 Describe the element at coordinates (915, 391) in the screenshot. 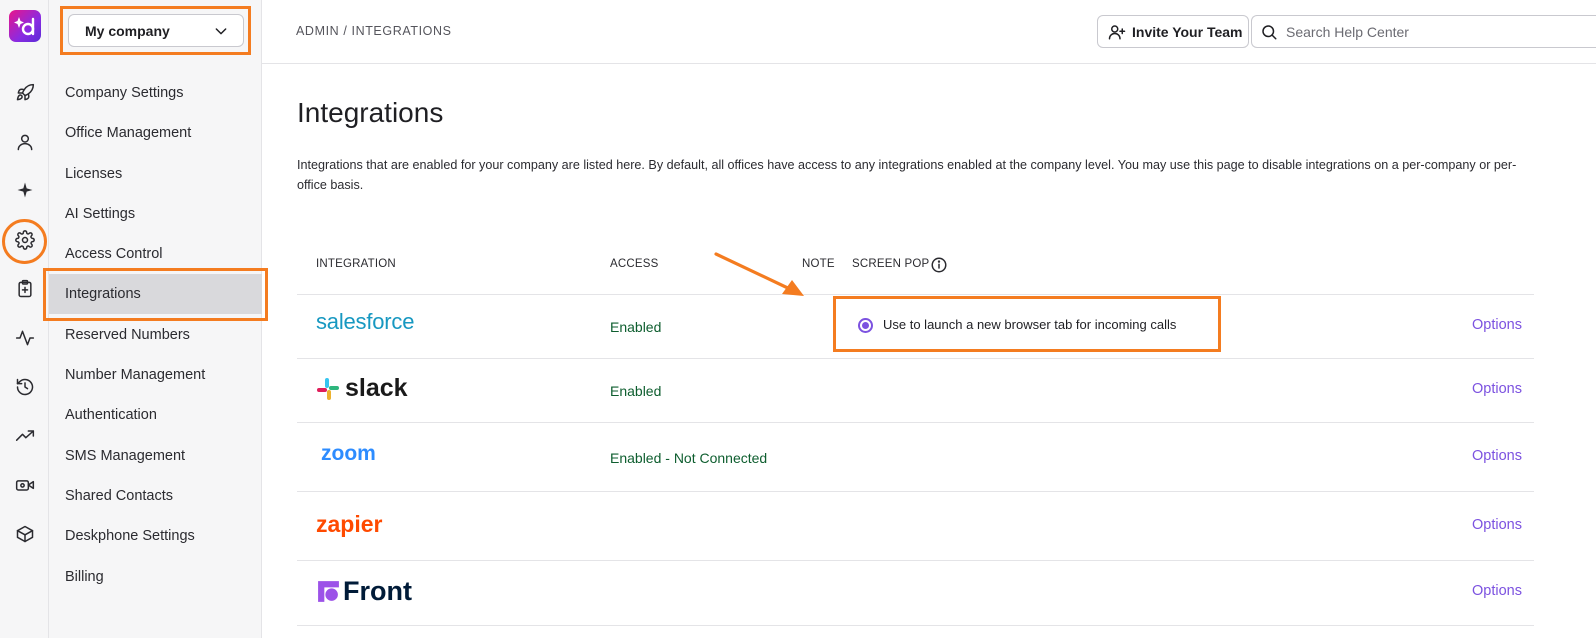

I see `table-row: slack Enabled Options` at that location.